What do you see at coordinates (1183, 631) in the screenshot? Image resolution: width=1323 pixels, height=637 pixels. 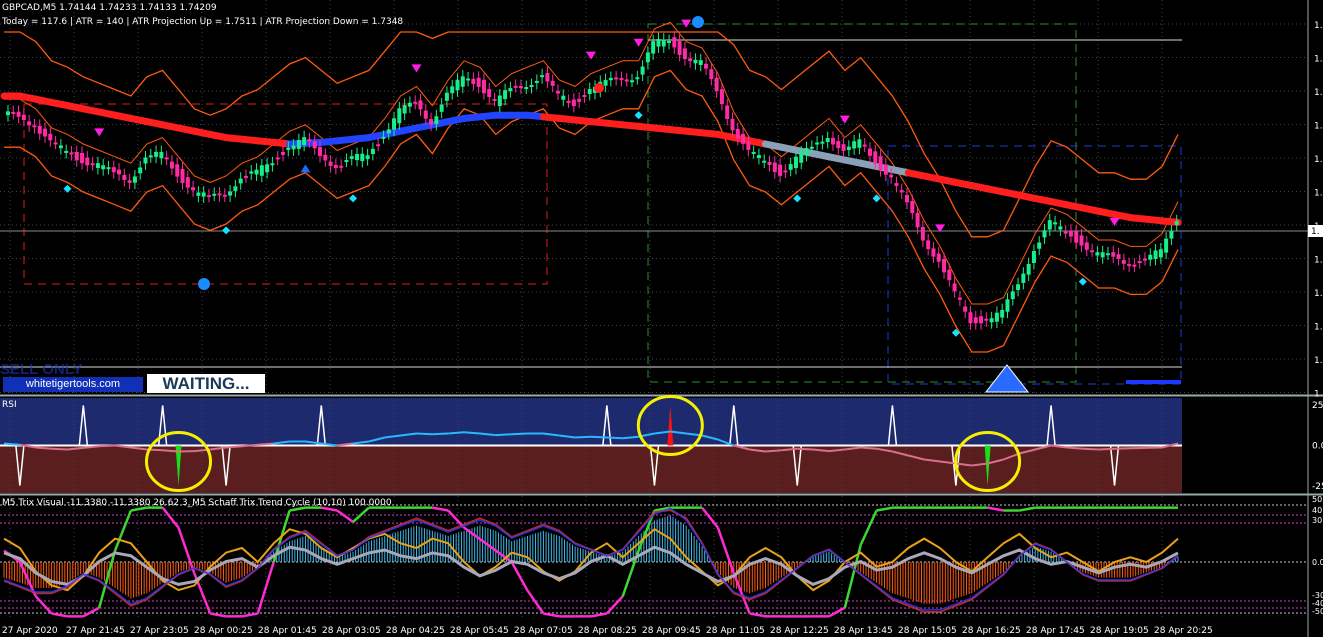 I see `time-tick-label: 28 Apr 20:25` at bounding box center [1183, 631].